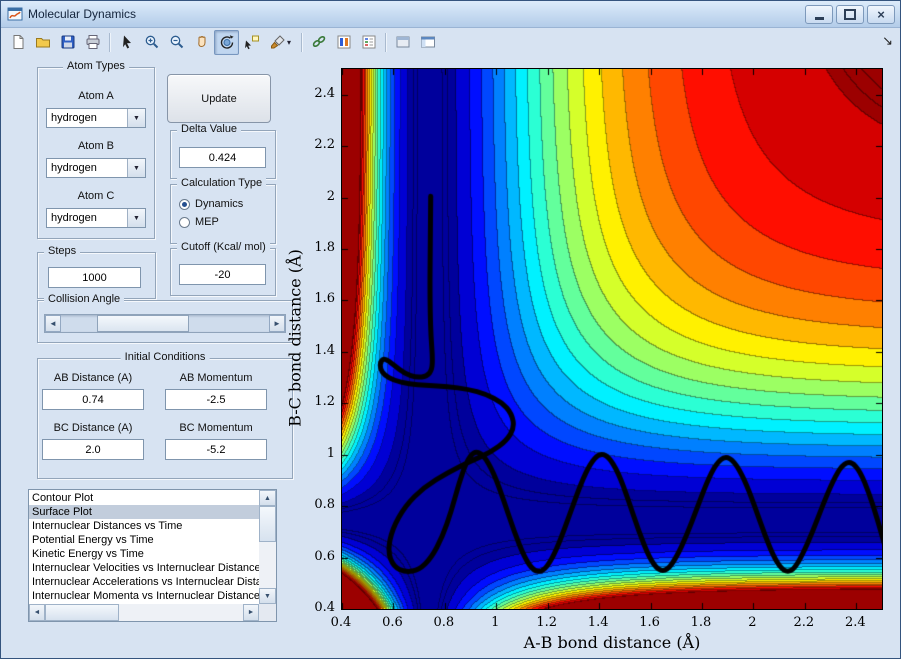 The image size is (901, 659). Describe the element at coordinates (176, 42) in the screenshot. I see `zoom-out-button` at that location.